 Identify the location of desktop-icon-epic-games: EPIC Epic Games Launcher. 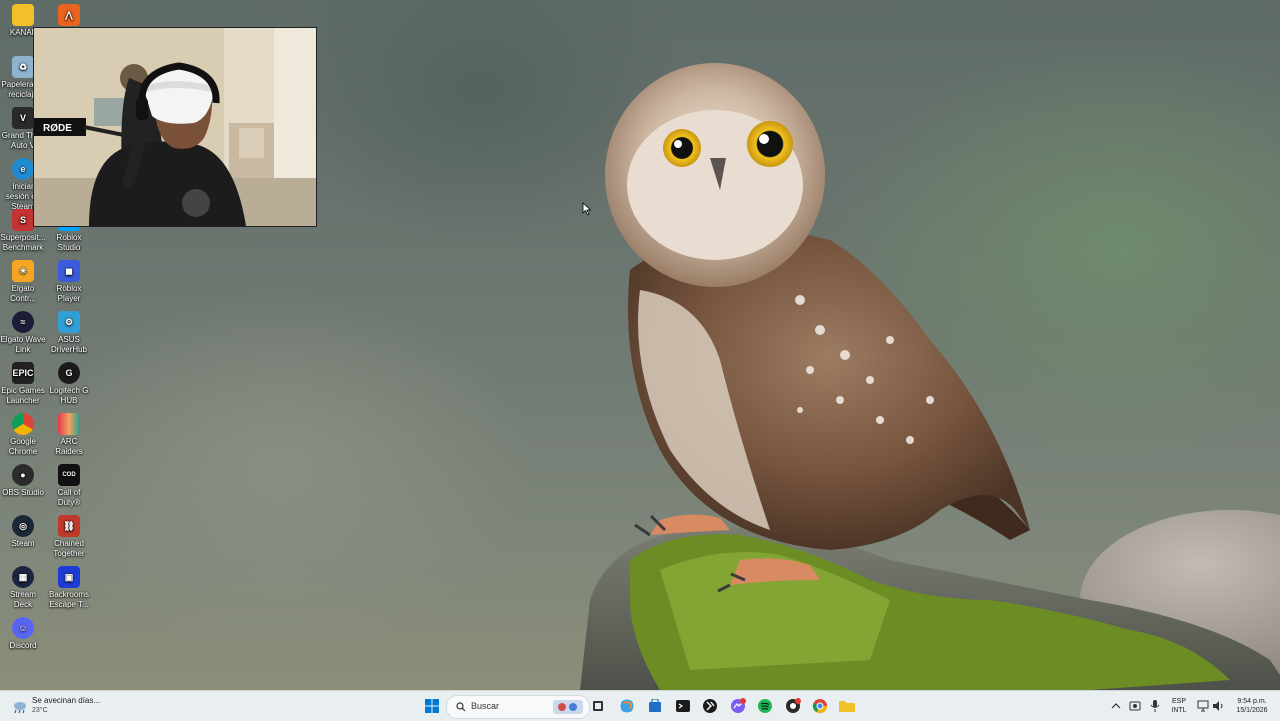
(23, 384).